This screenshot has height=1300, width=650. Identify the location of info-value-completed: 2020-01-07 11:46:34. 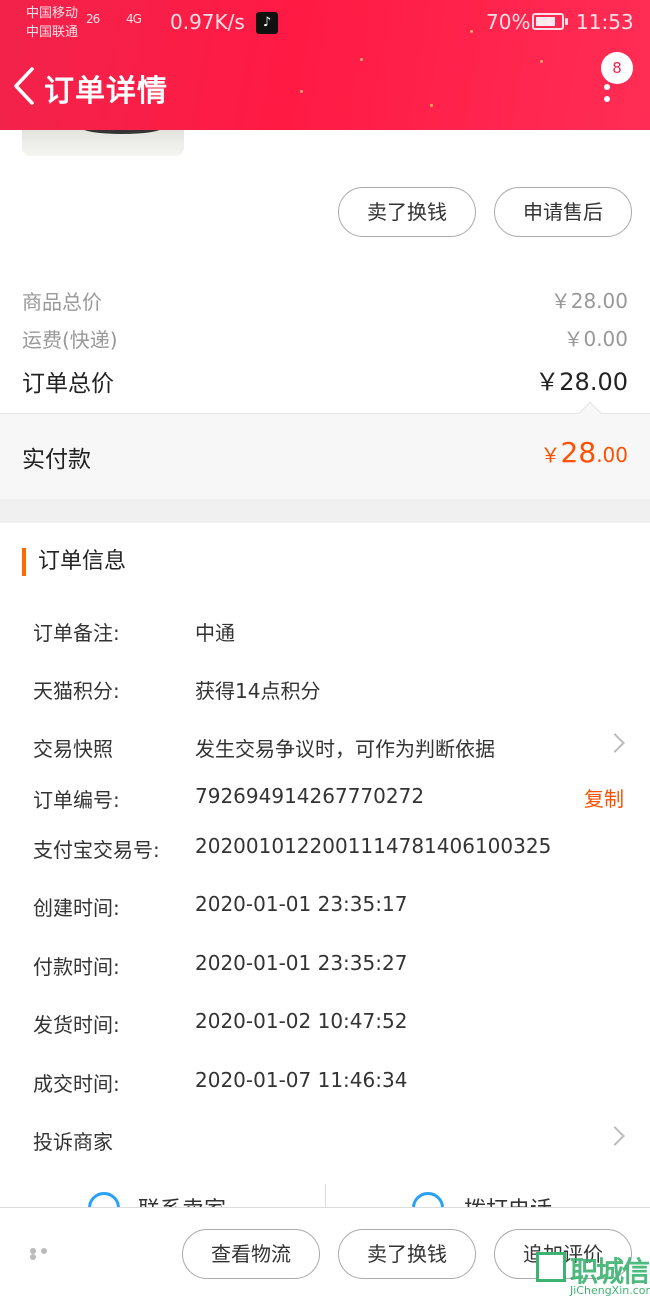
(301, 1080).